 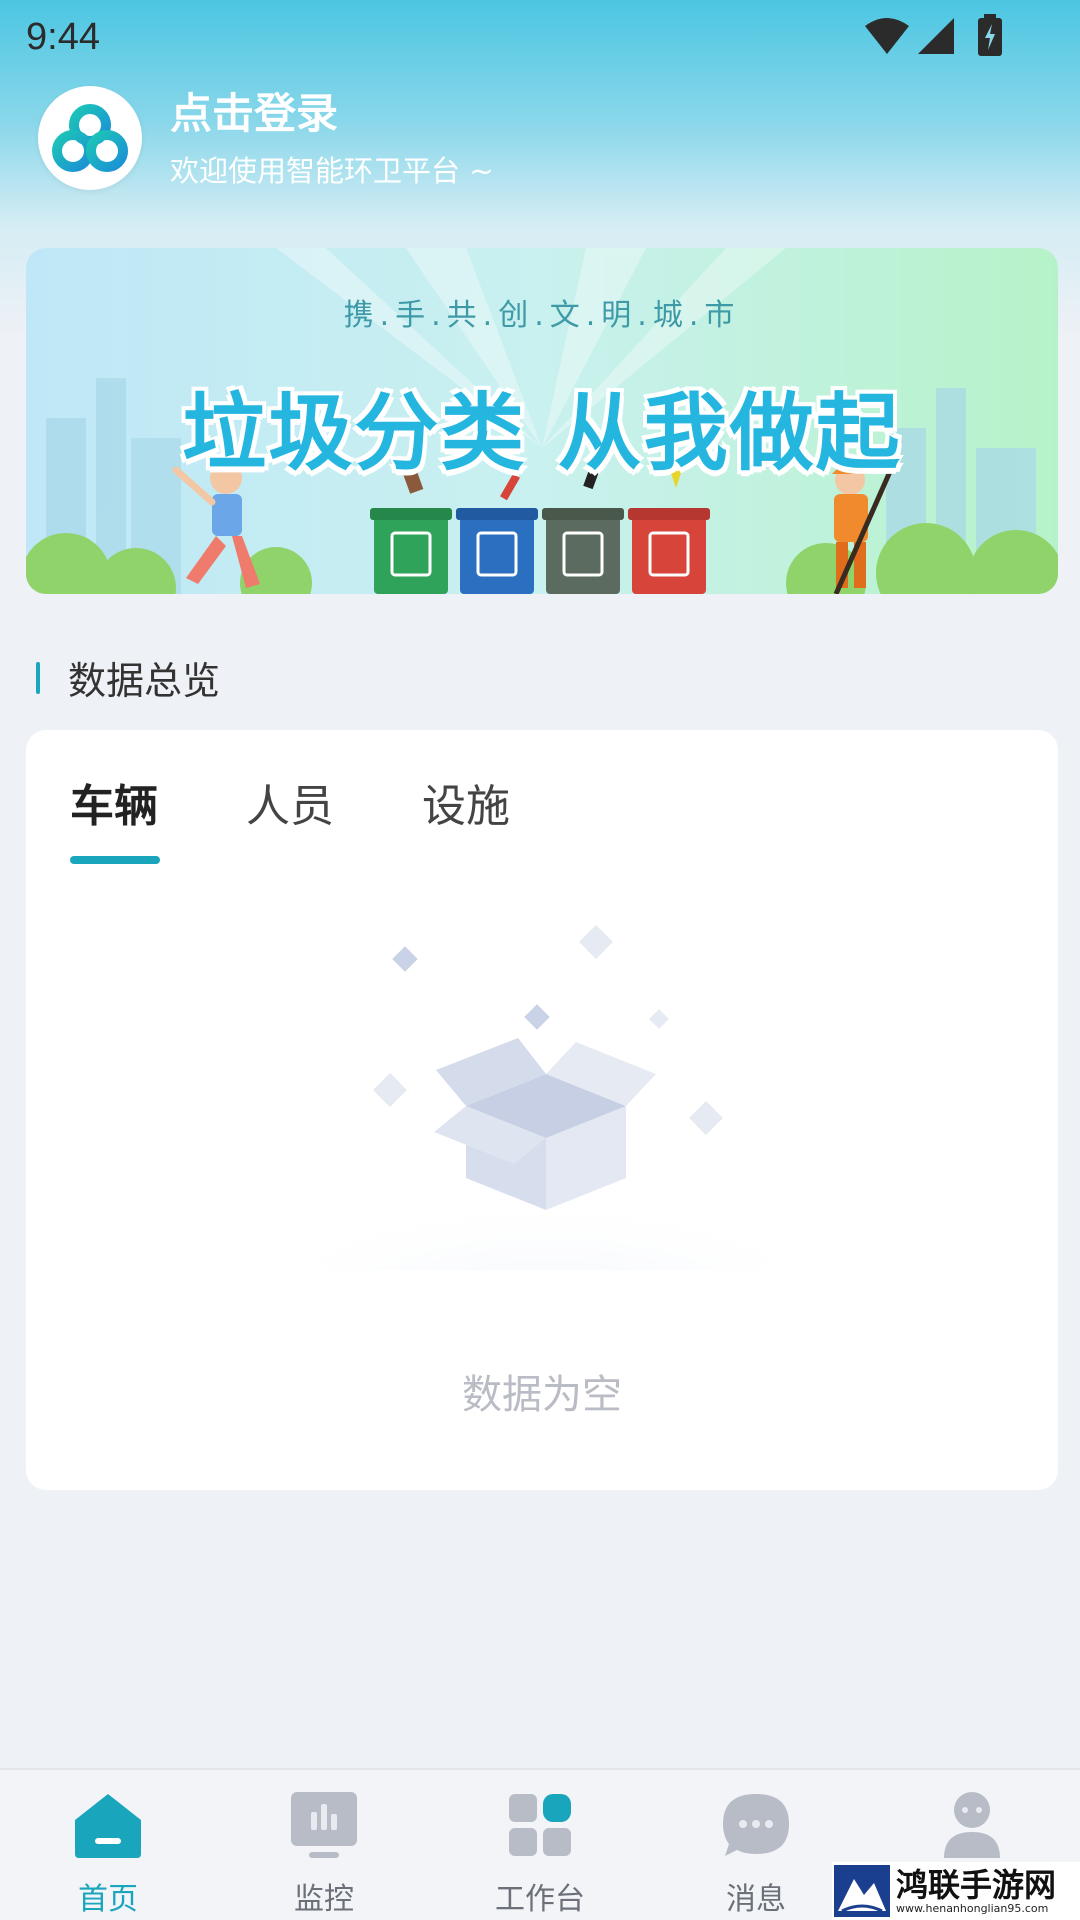 What do you see at coordinates (990, 35) in the screenshot?
I see `battery-icon` at bounding box center [990, 35].